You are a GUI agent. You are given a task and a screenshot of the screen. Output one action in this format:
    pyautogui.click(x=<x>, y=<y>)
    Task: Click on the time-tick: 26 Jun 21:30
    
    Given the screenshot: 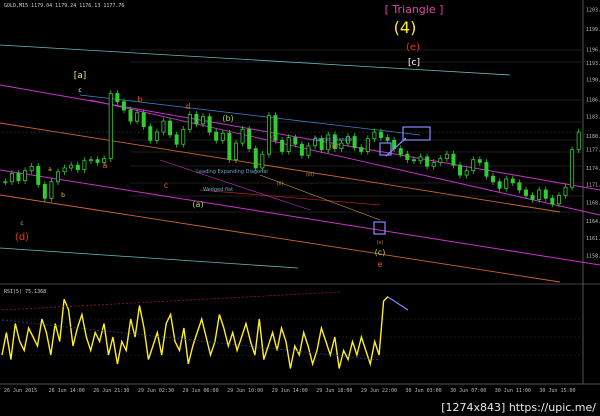 What is the action you would take?
    pyautogui.click(x=111, y=391)
    